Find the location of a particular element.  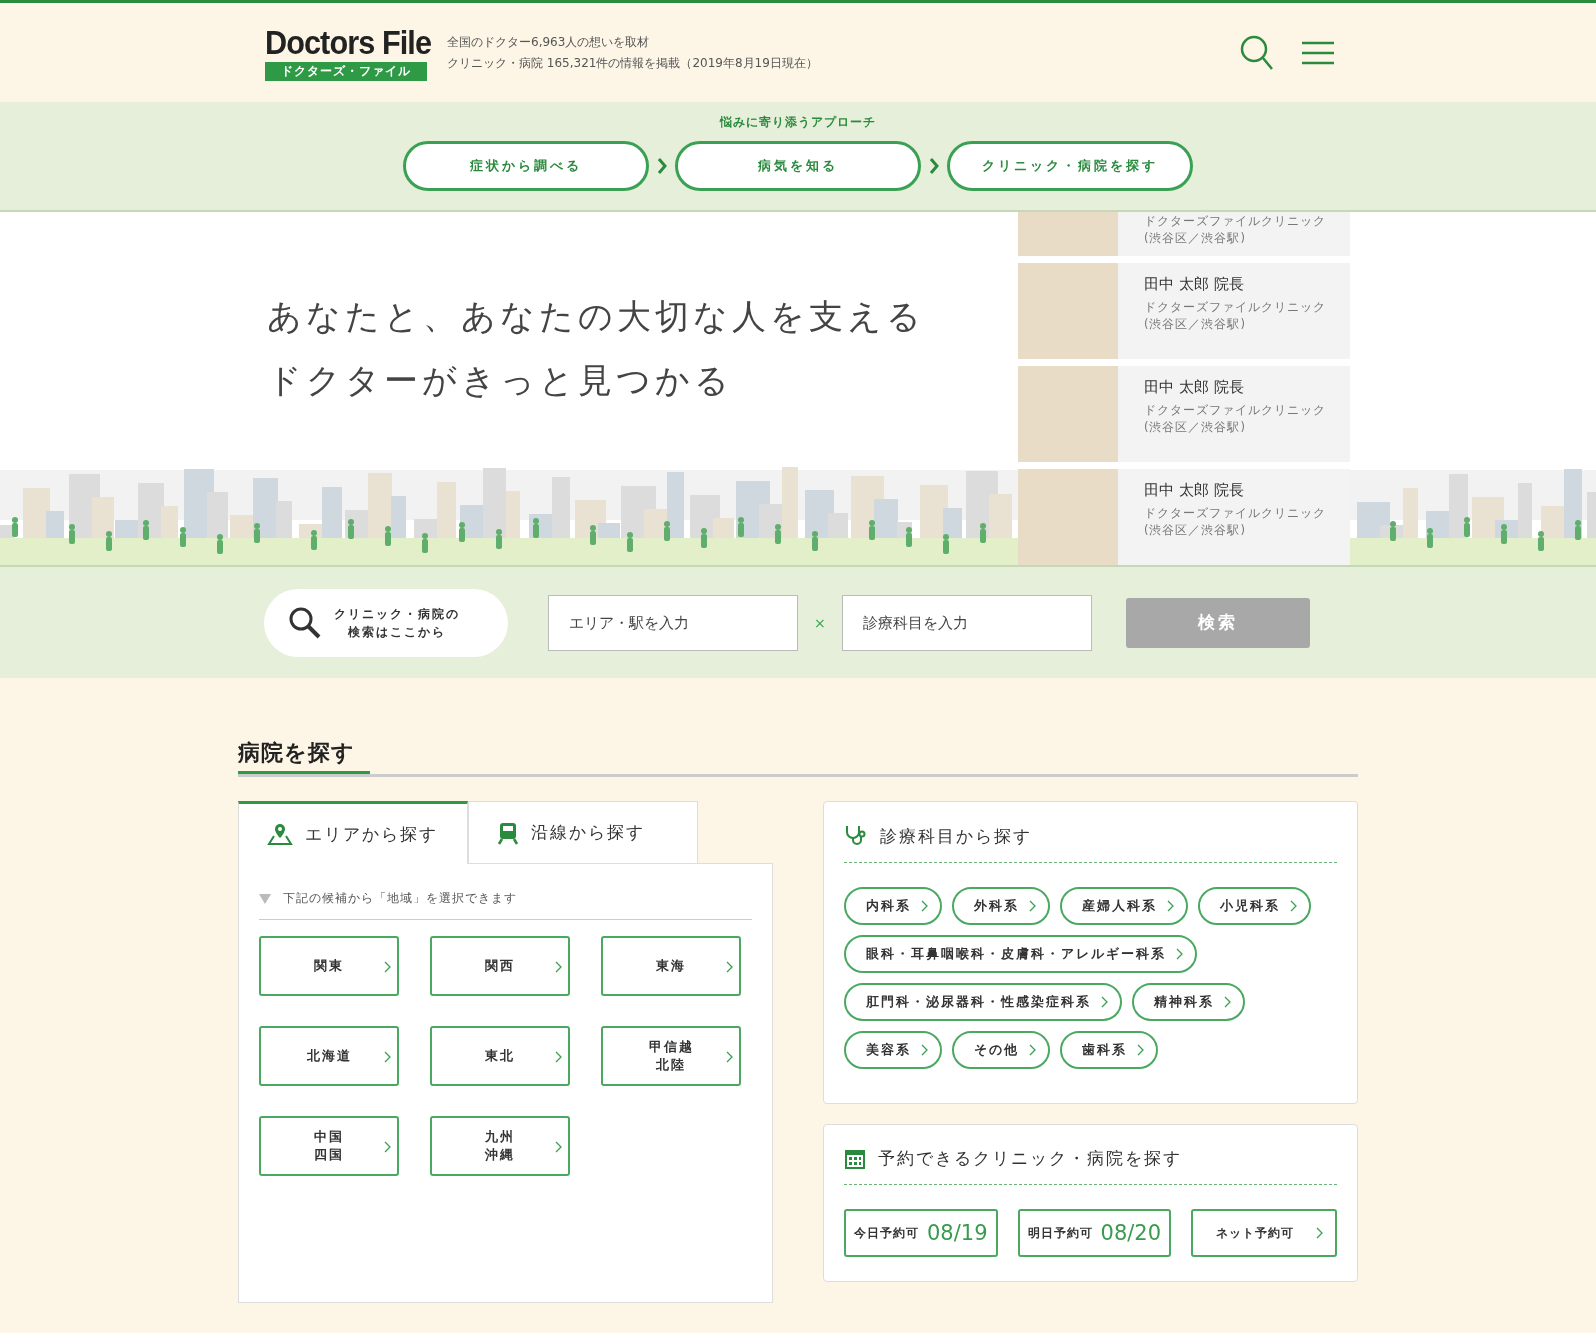

hero-headline: ドクターがきっと見つかる is located at coordinates (500, 380).